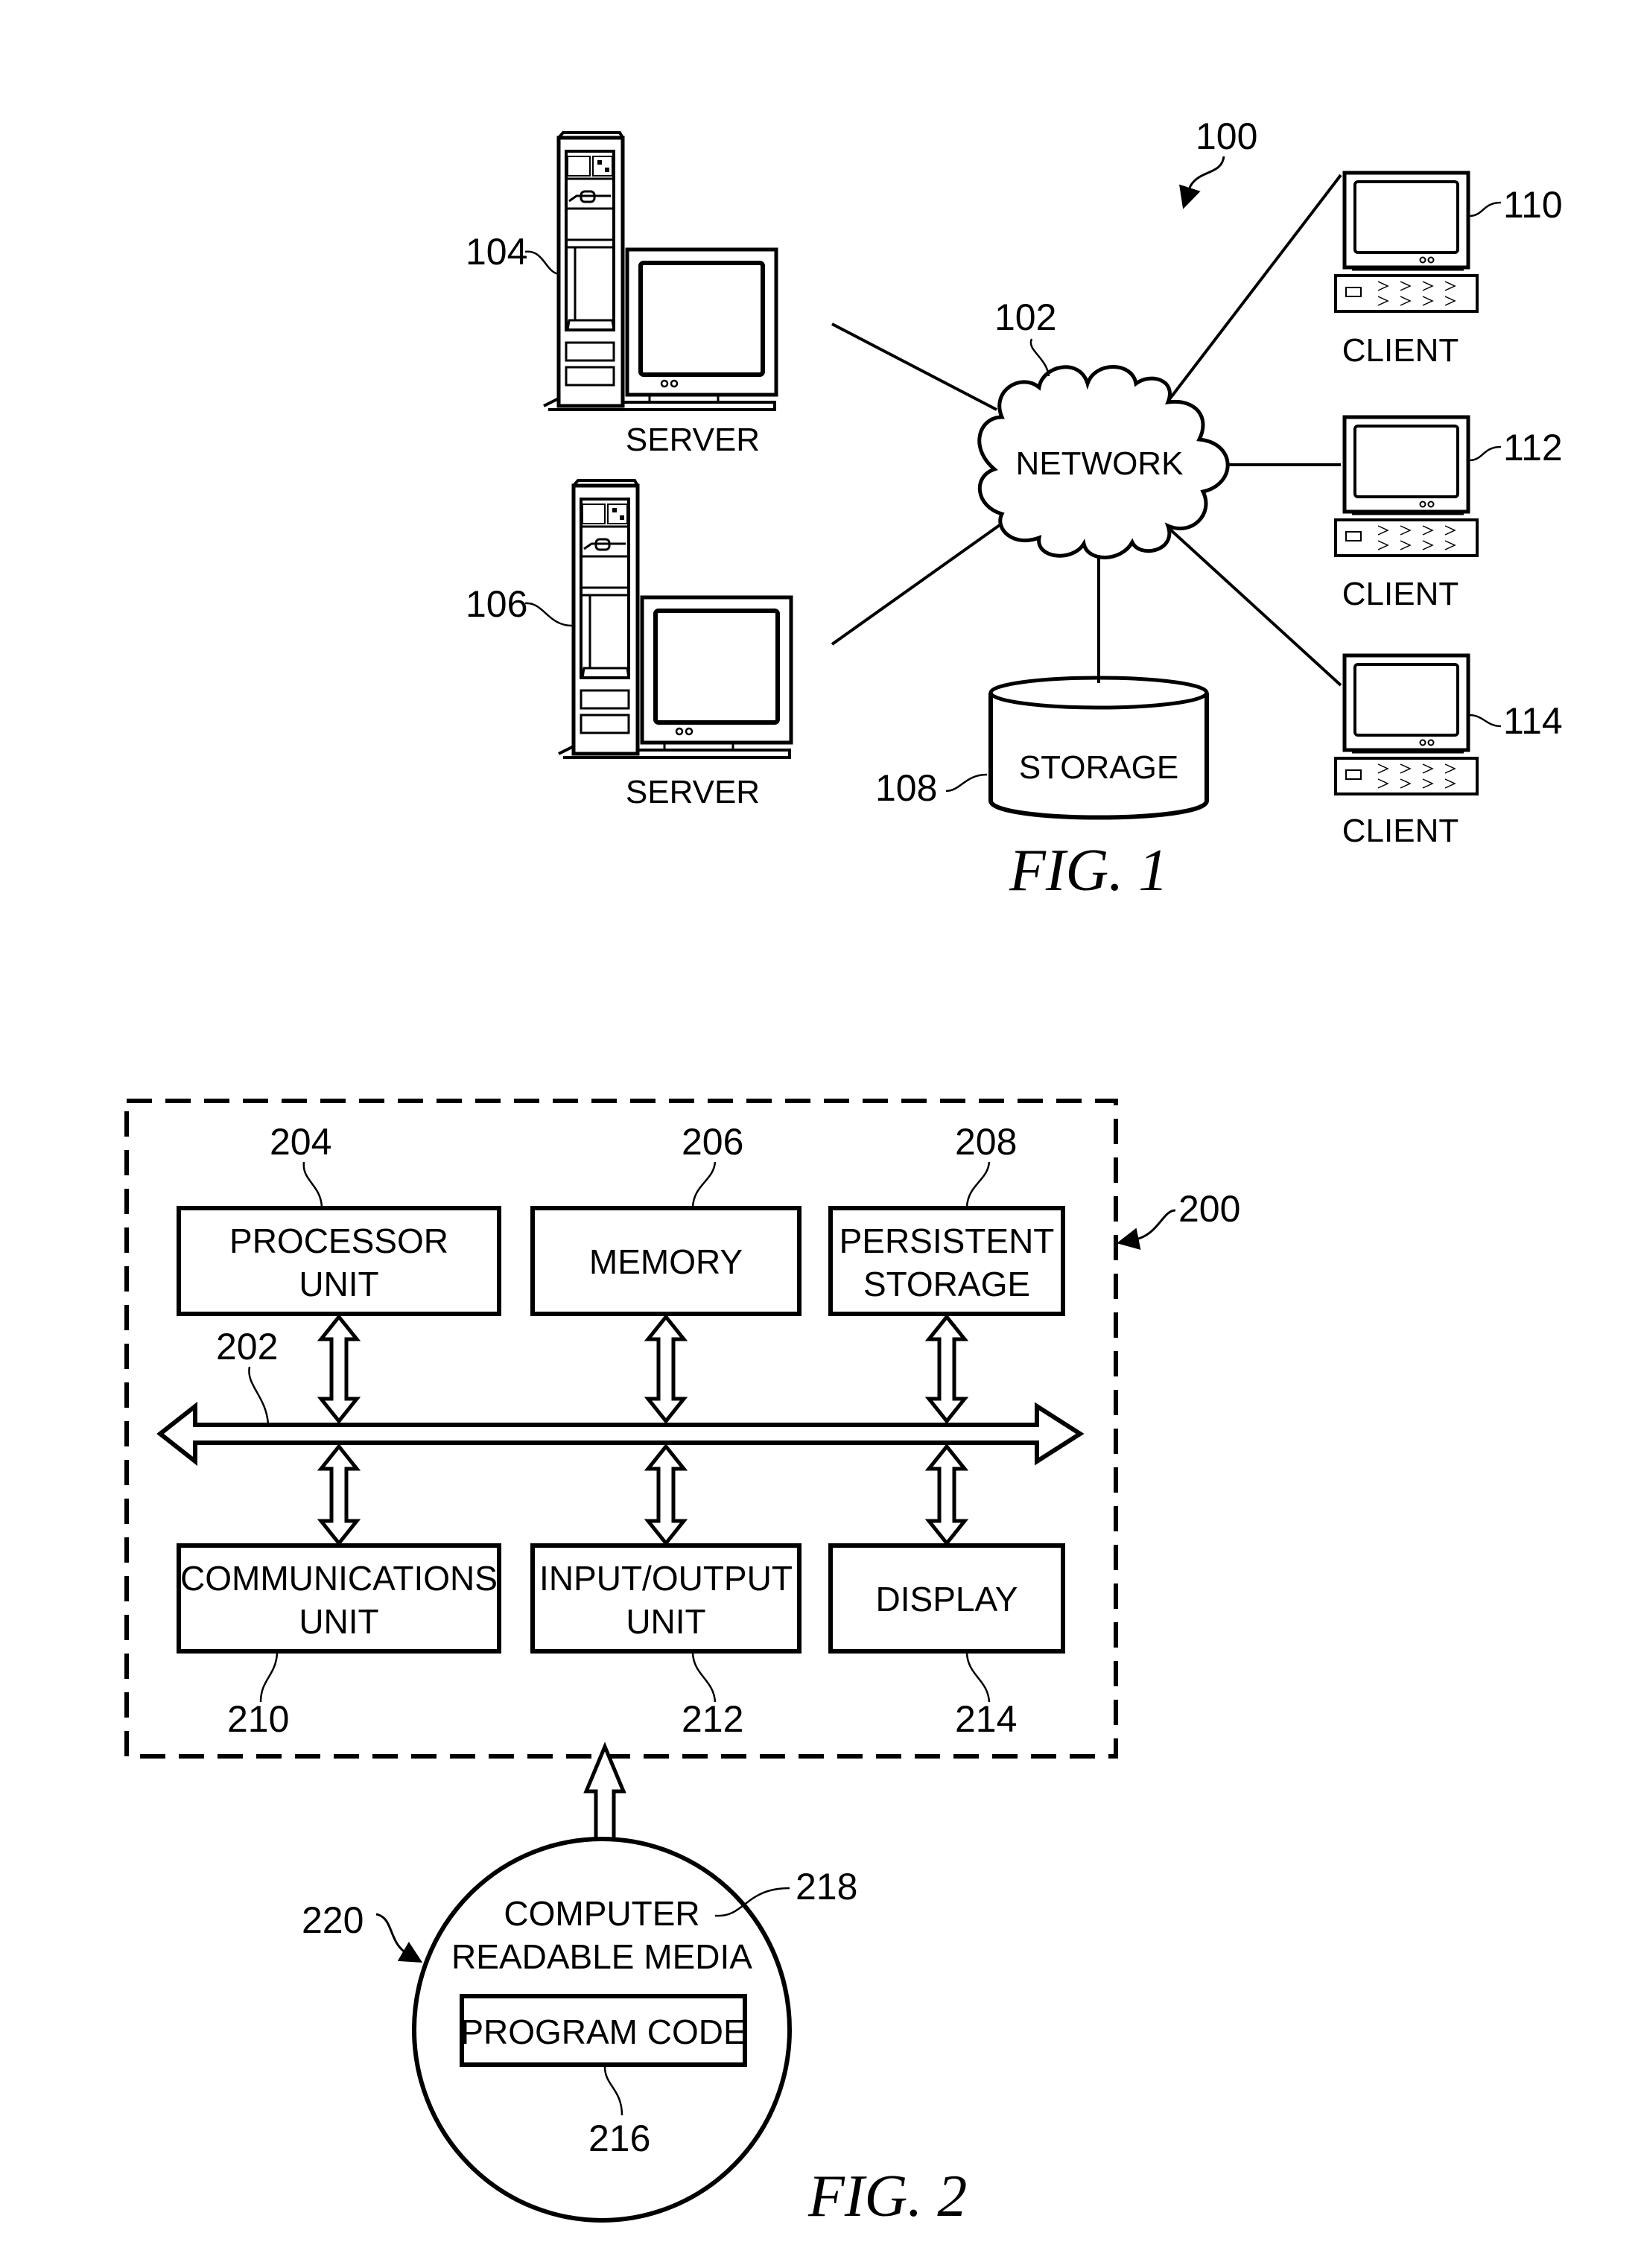  Describe the element at coordinates (339, 1578) in the screenshot. I see `box-label-line1: COMMUNICATIONS` at that location.